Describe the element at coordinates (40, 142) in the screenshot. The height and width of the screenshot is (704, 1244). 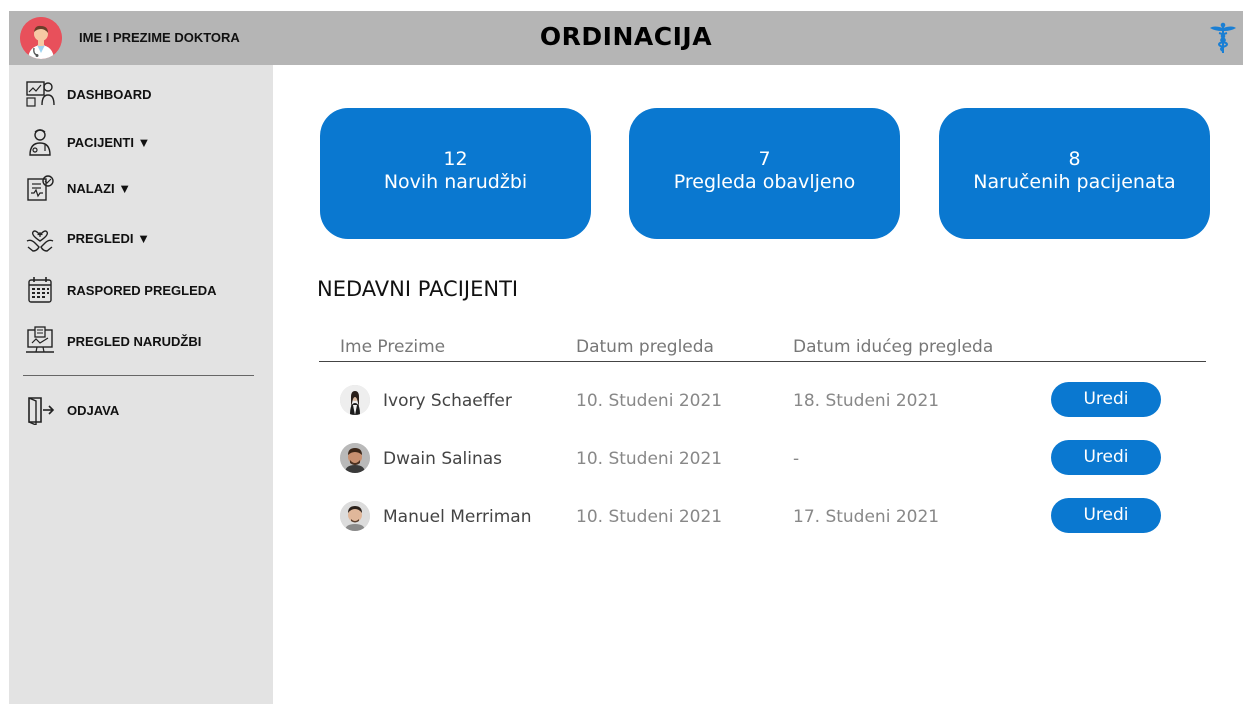
I see `patient-icon` at that location.